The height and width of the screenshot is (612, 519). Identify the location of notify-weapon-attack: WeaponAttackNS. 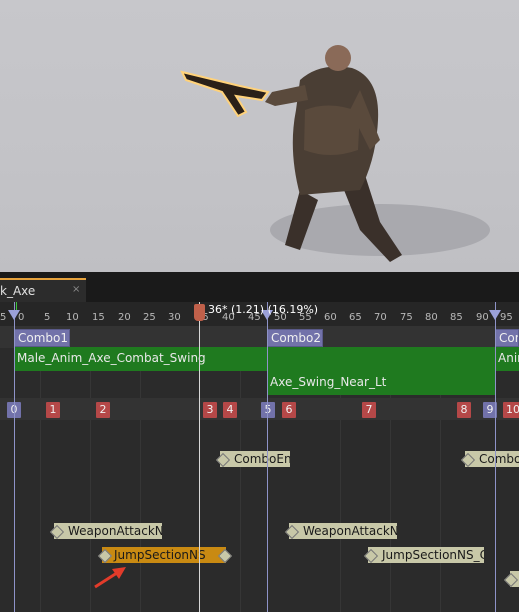
(108, 531).